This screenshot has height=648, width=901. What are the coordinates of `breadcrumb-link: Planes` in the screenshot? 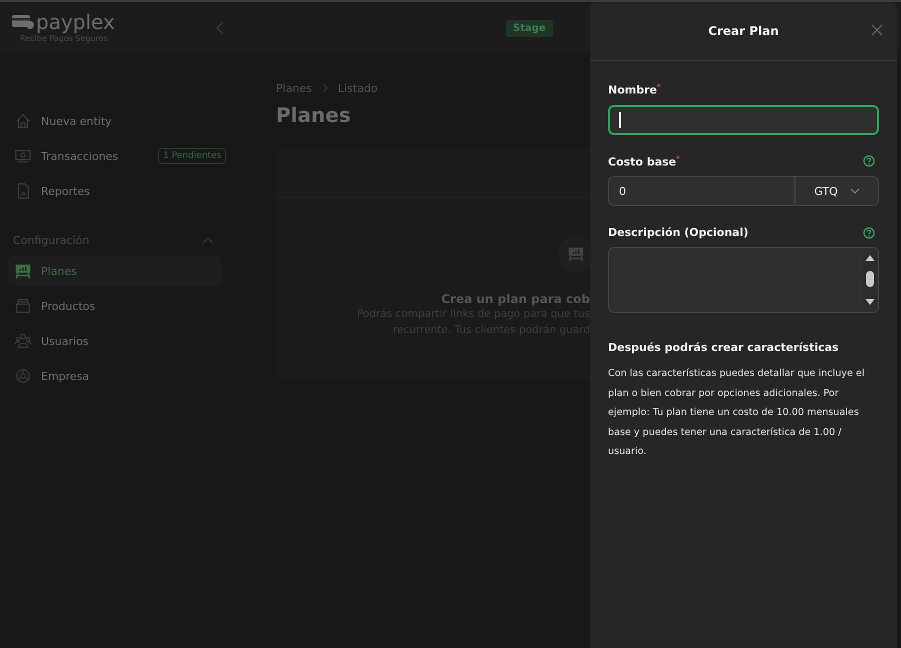 It's located at (294, 88).